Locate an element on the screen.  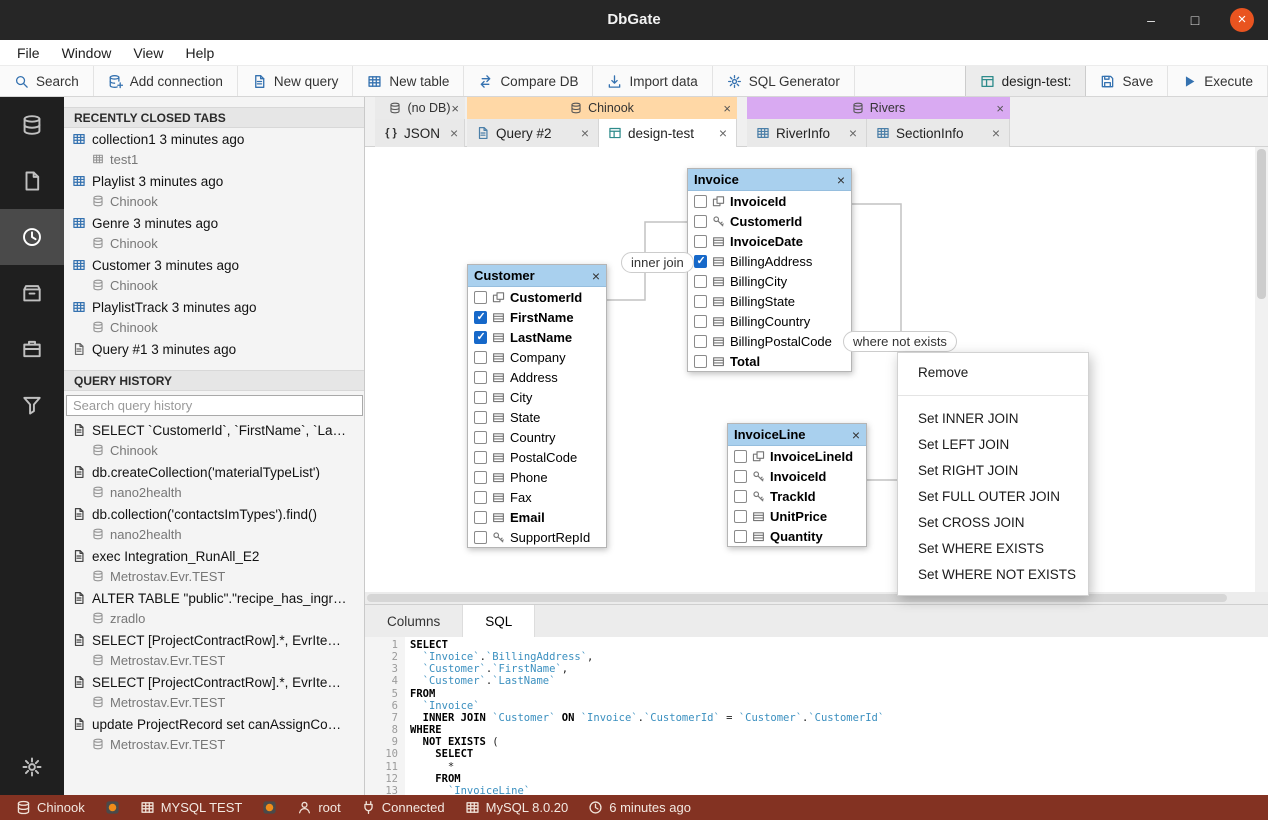
context-menu-item: Set LEFT JOIN is located at coordinates (993, 445).